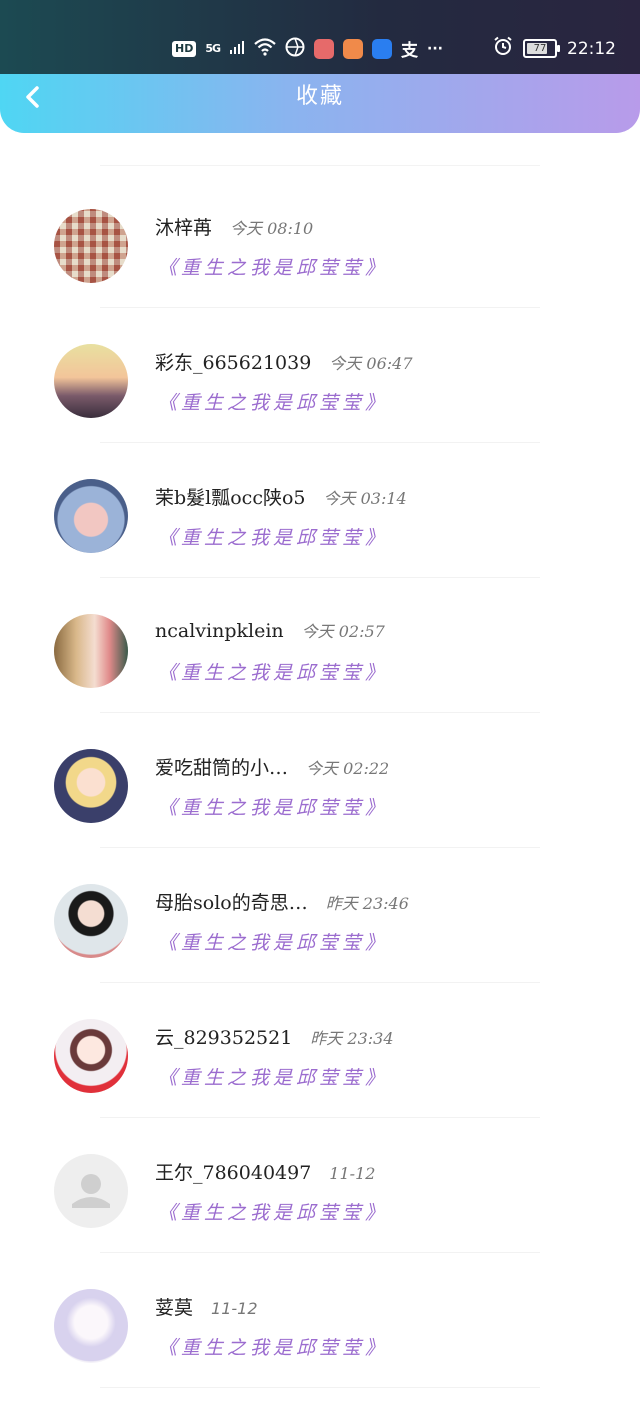  Describe the element at coordinates (320, 915) in the screenshot. I see `list-item: 母胎solo的奇思… 昨天 23:46 《重生之我是邱莹莹》` at that location.